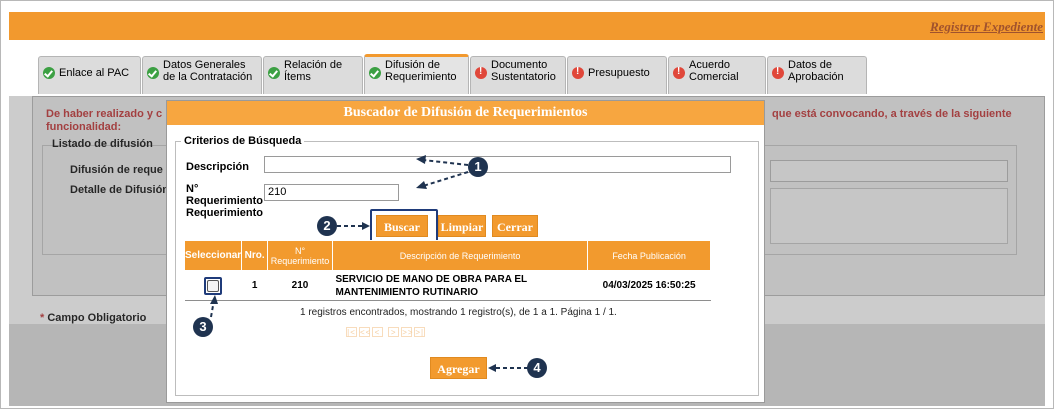 Image resolution: width=1054 pixels, height=409 pixels. Describe the element at coordinates (203, 327) in the screenshot. I see `callout-3: 3` at that location.